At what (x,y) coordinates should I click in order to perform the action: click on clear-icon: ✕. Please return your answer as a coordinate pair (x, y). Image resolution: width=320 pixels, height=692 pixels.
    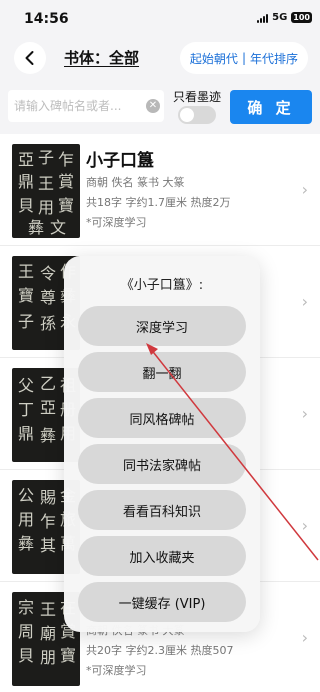
    Looking at the image, I should click on (153, 106).